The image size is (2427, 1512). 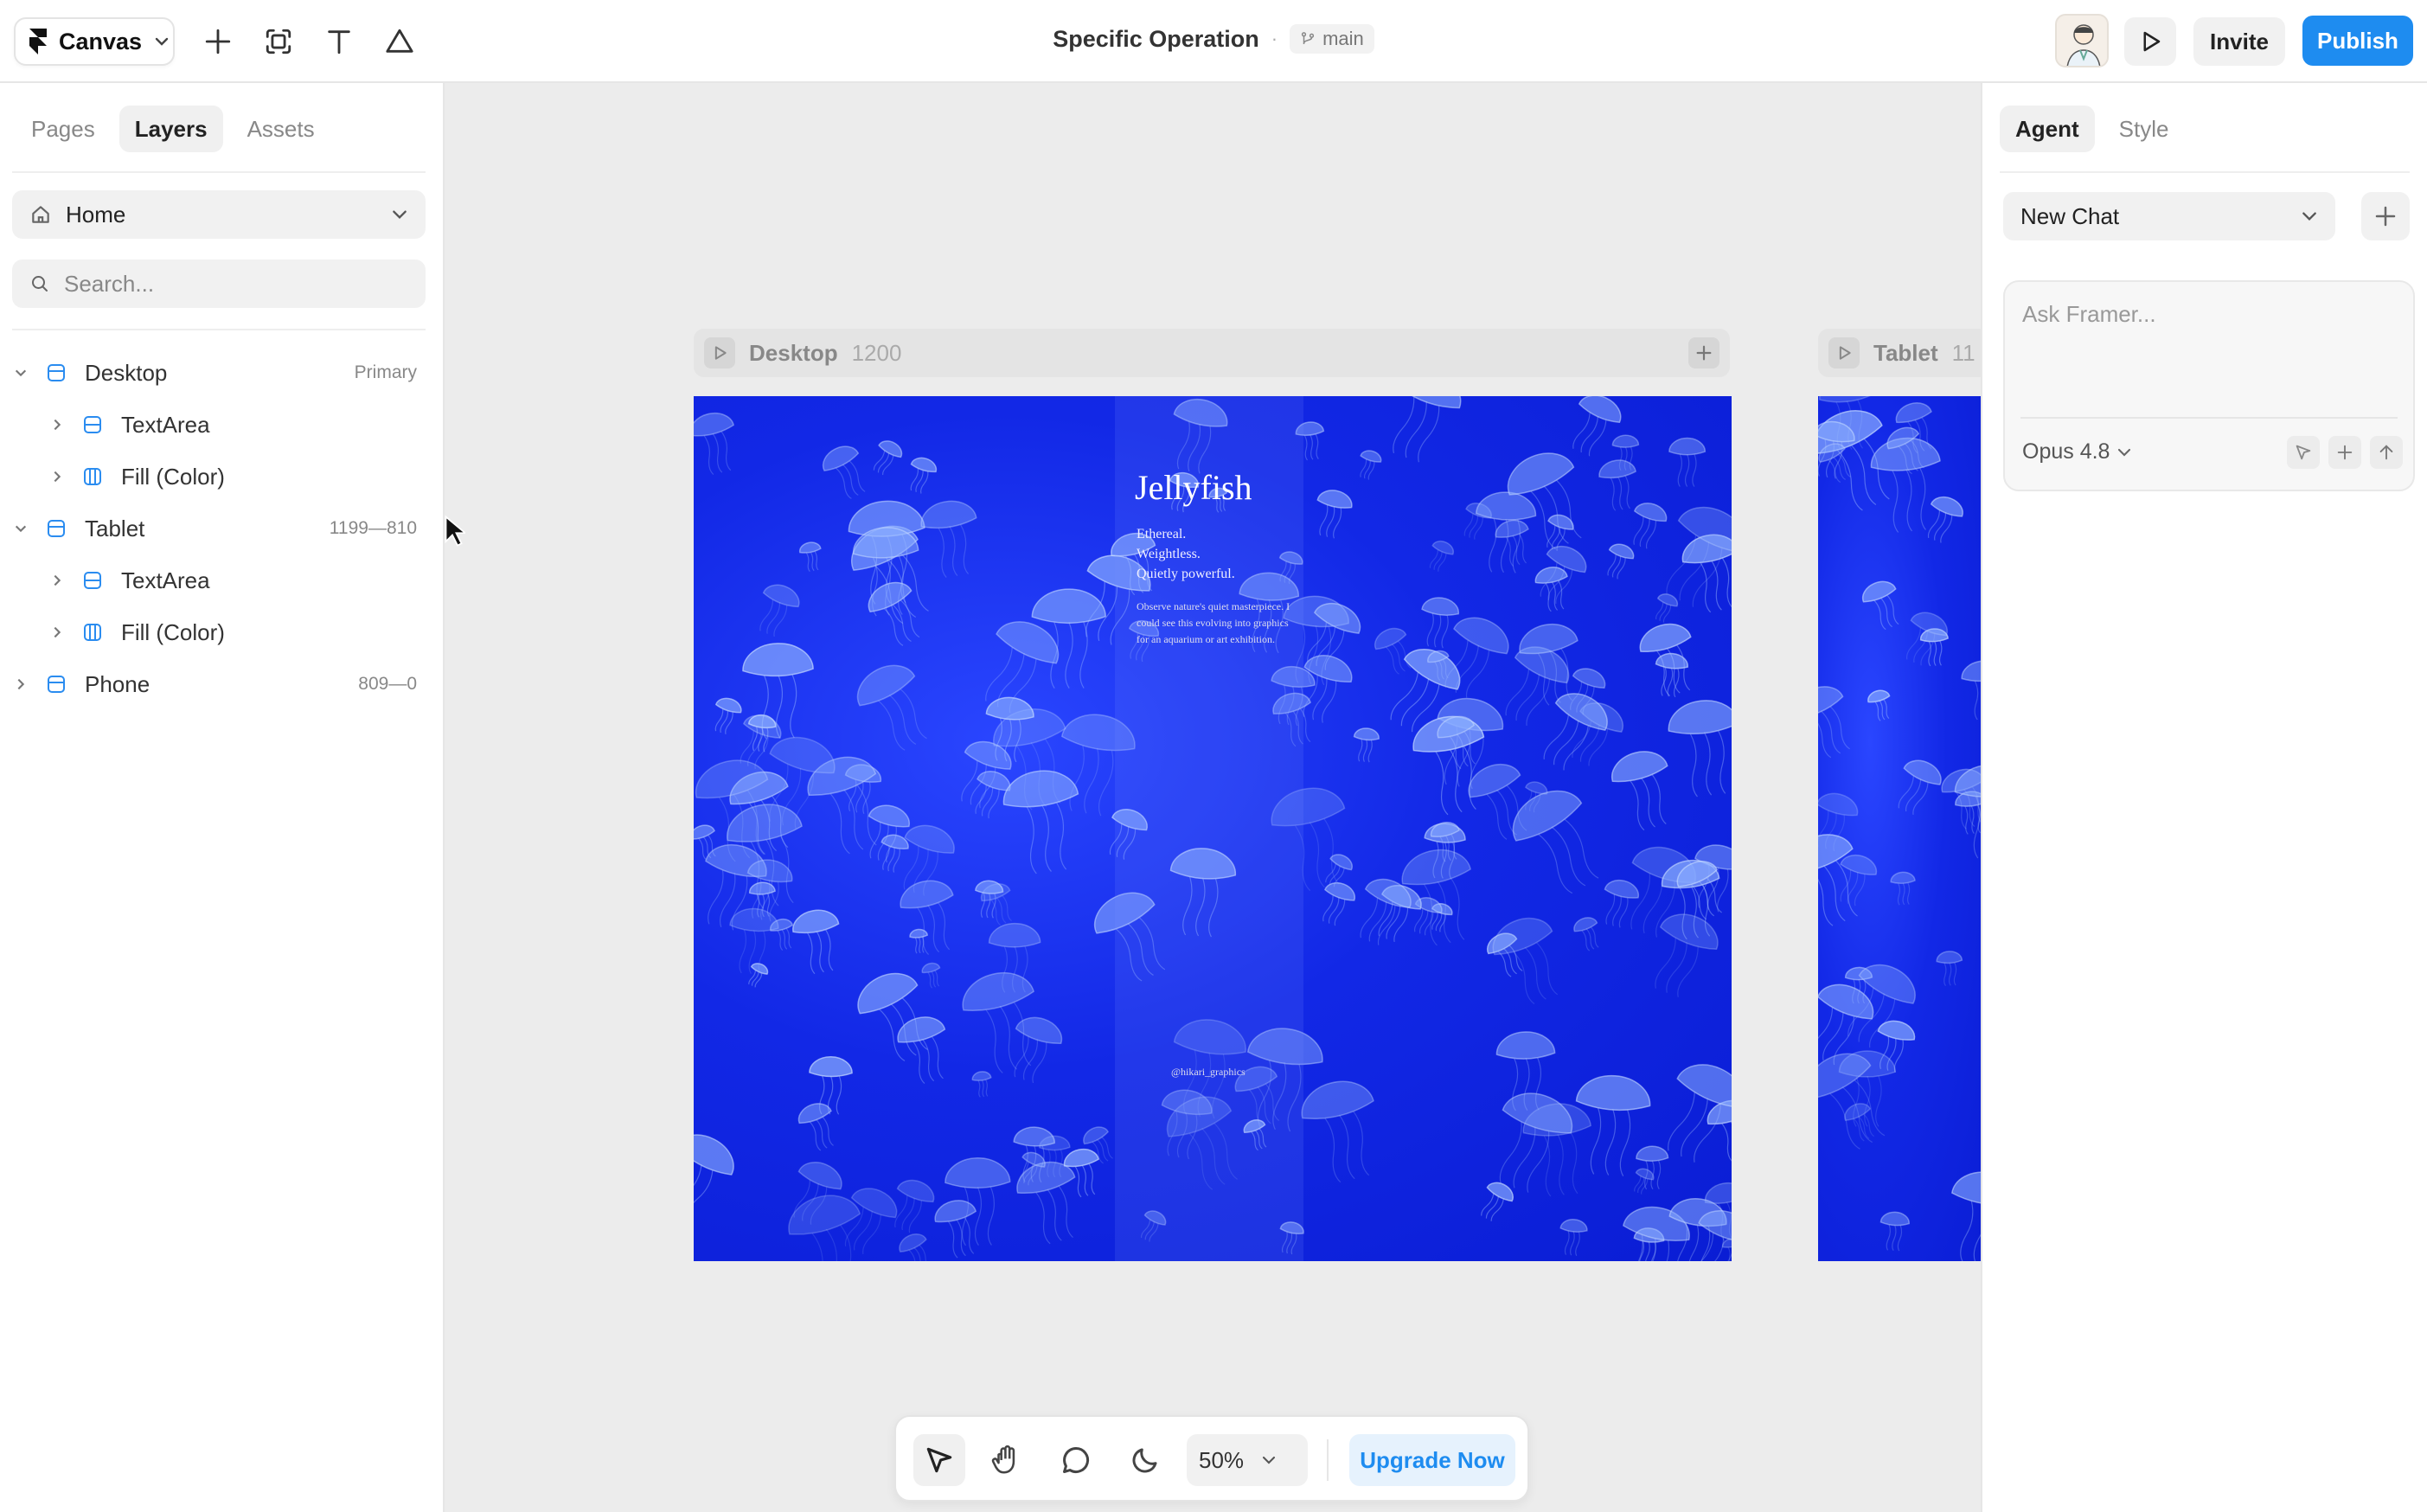 I want to click on user-avatar, so click(x=2082, y=40).